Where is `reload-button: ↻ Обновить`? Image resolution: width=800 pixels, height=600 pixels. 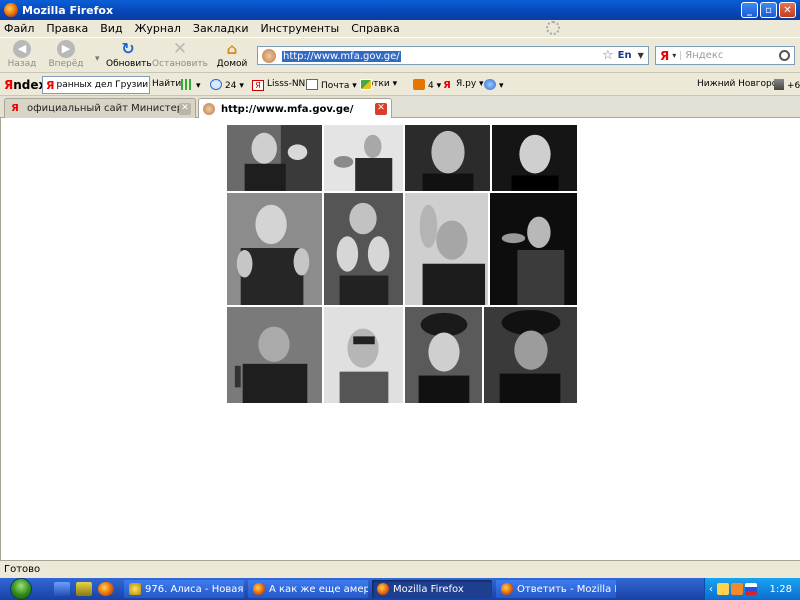 reload-button: ↻ Обновить is located at coordinates (129, 55).